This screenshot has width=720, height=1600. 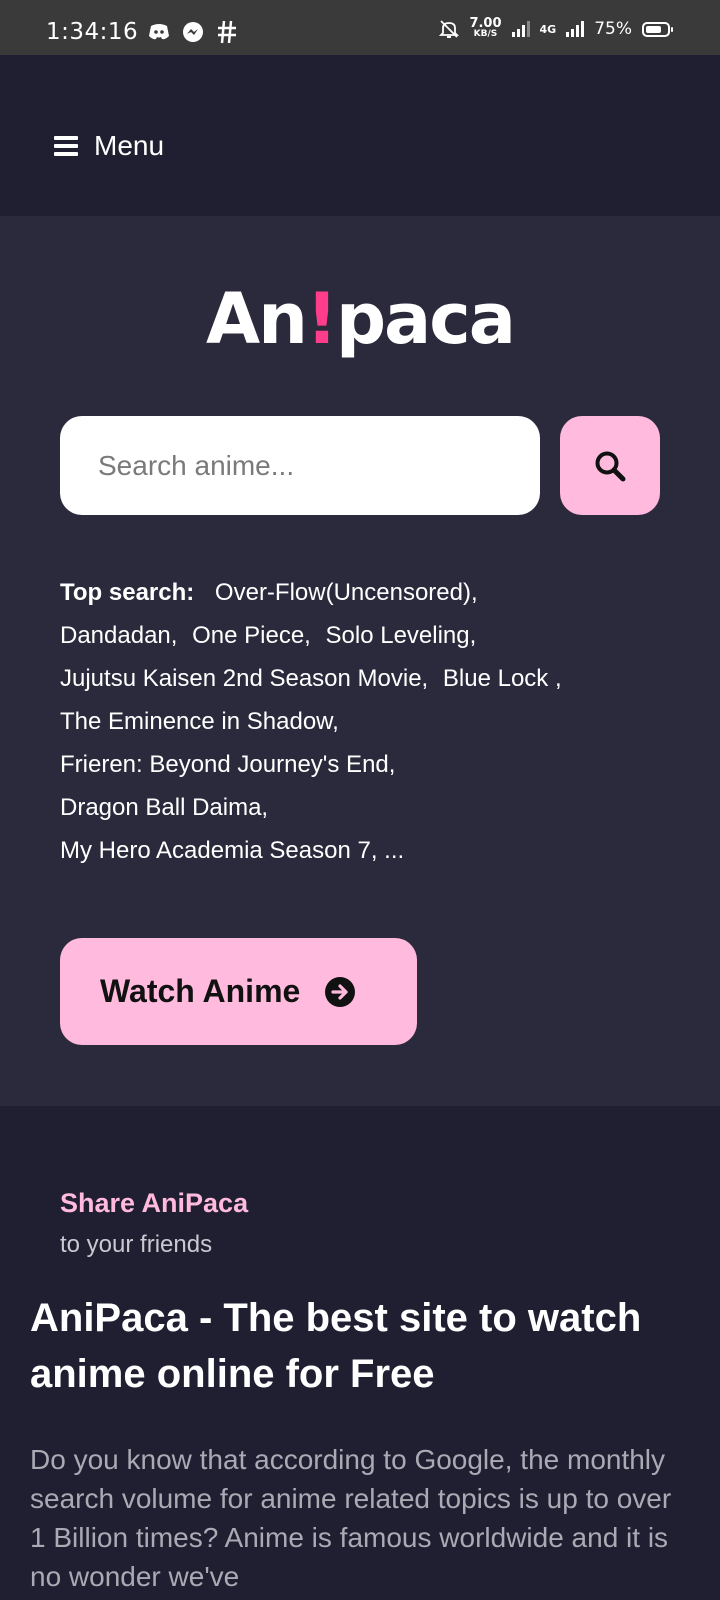 I want to click on signal-icon, so click(x=520, y=29).